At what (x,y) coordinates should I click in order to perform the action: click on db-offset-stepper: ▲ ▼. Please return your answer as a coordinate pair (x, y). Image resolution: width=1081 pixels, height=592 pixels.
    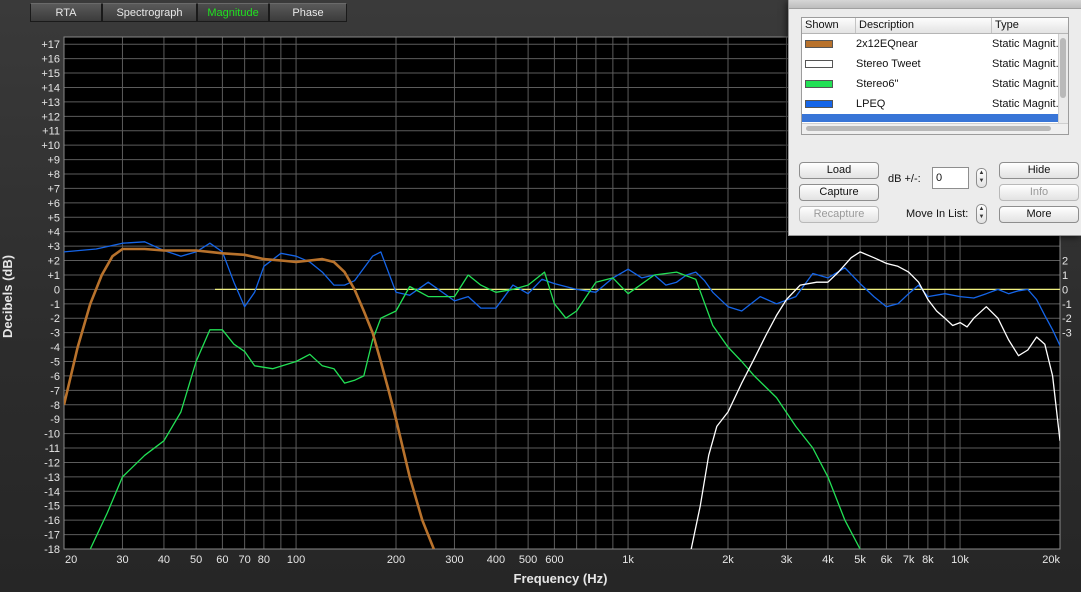
    Looking at the image, I should click on (981, 178).